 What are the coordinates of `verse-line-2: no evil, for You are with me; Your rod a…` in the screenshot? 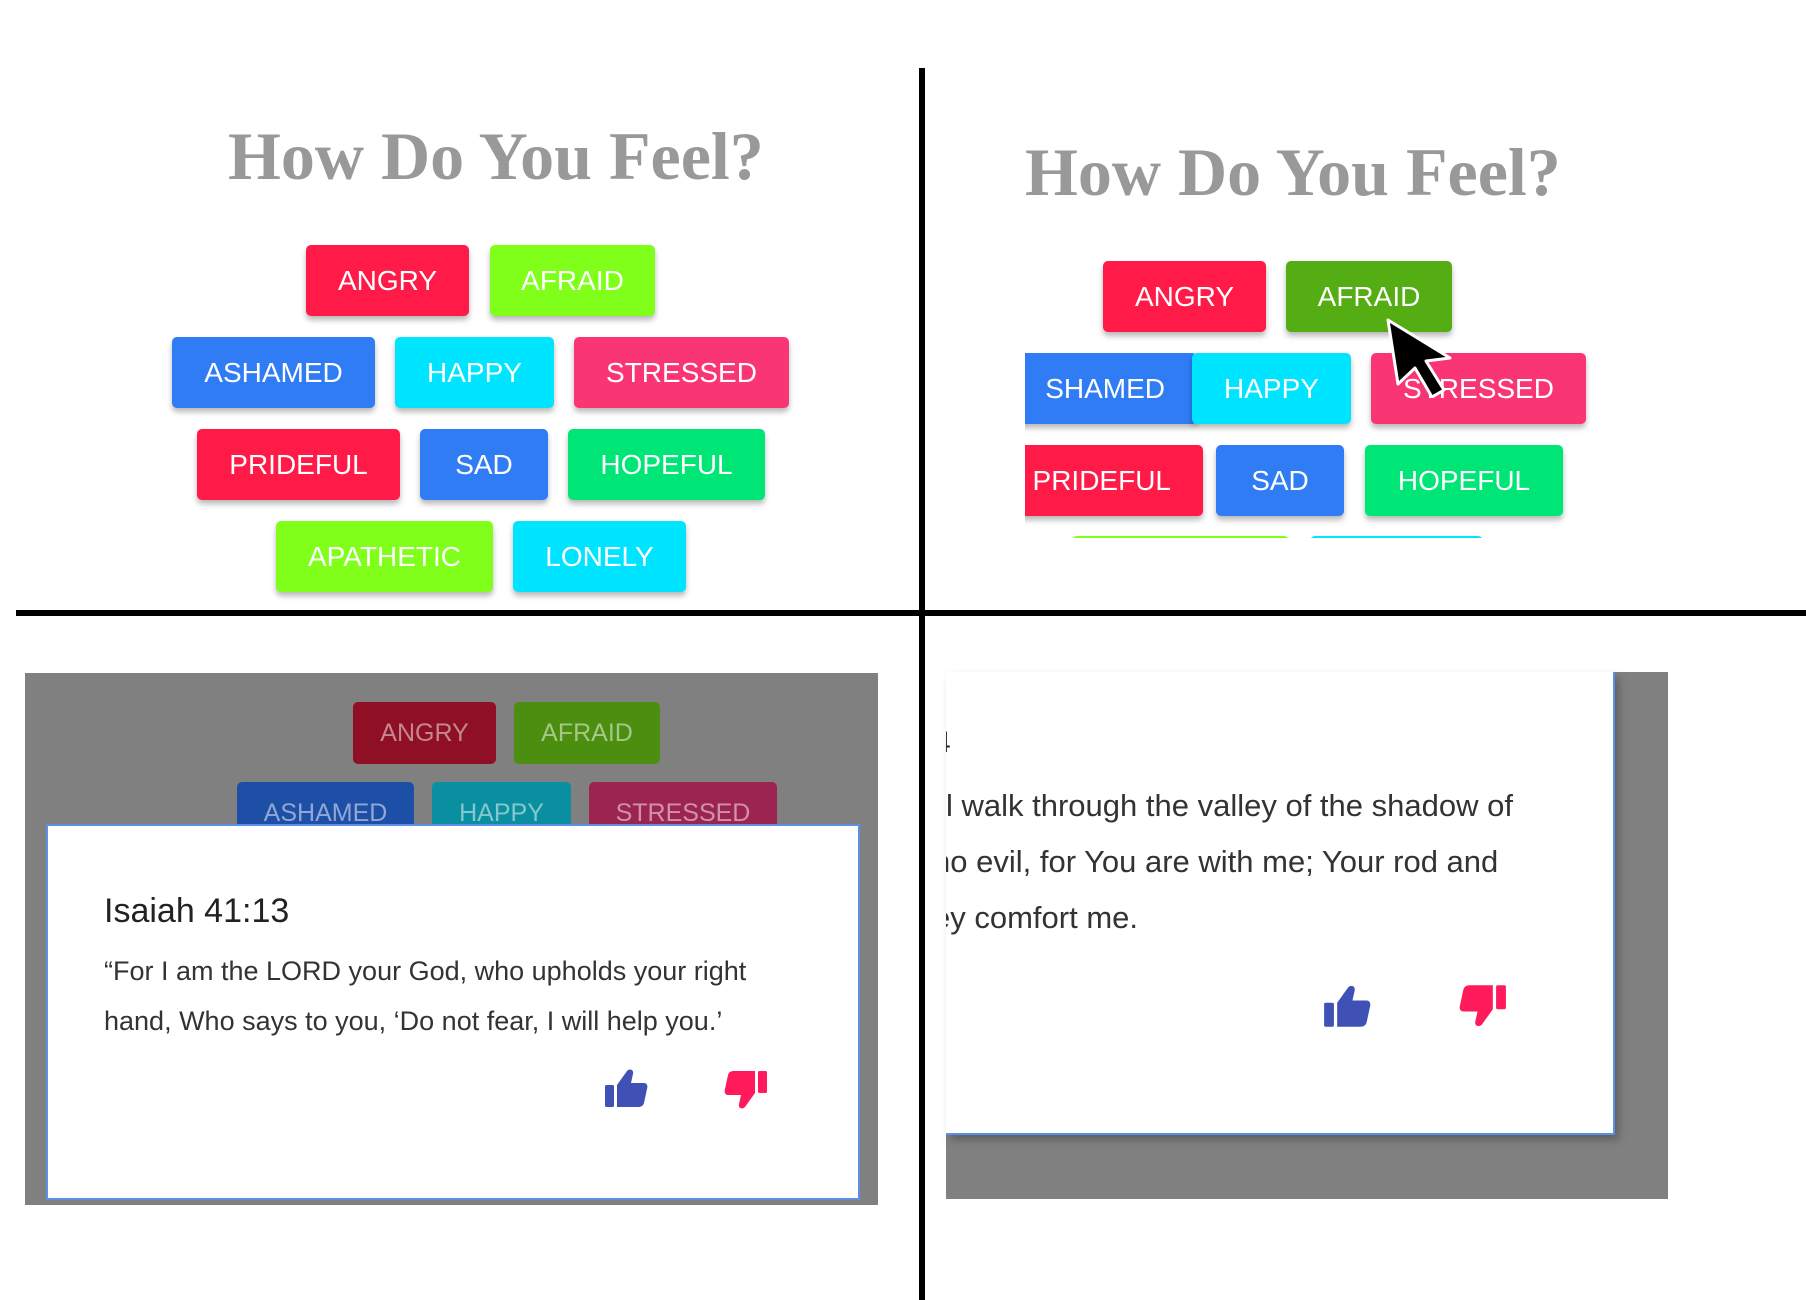 It's located at (1222, 861).